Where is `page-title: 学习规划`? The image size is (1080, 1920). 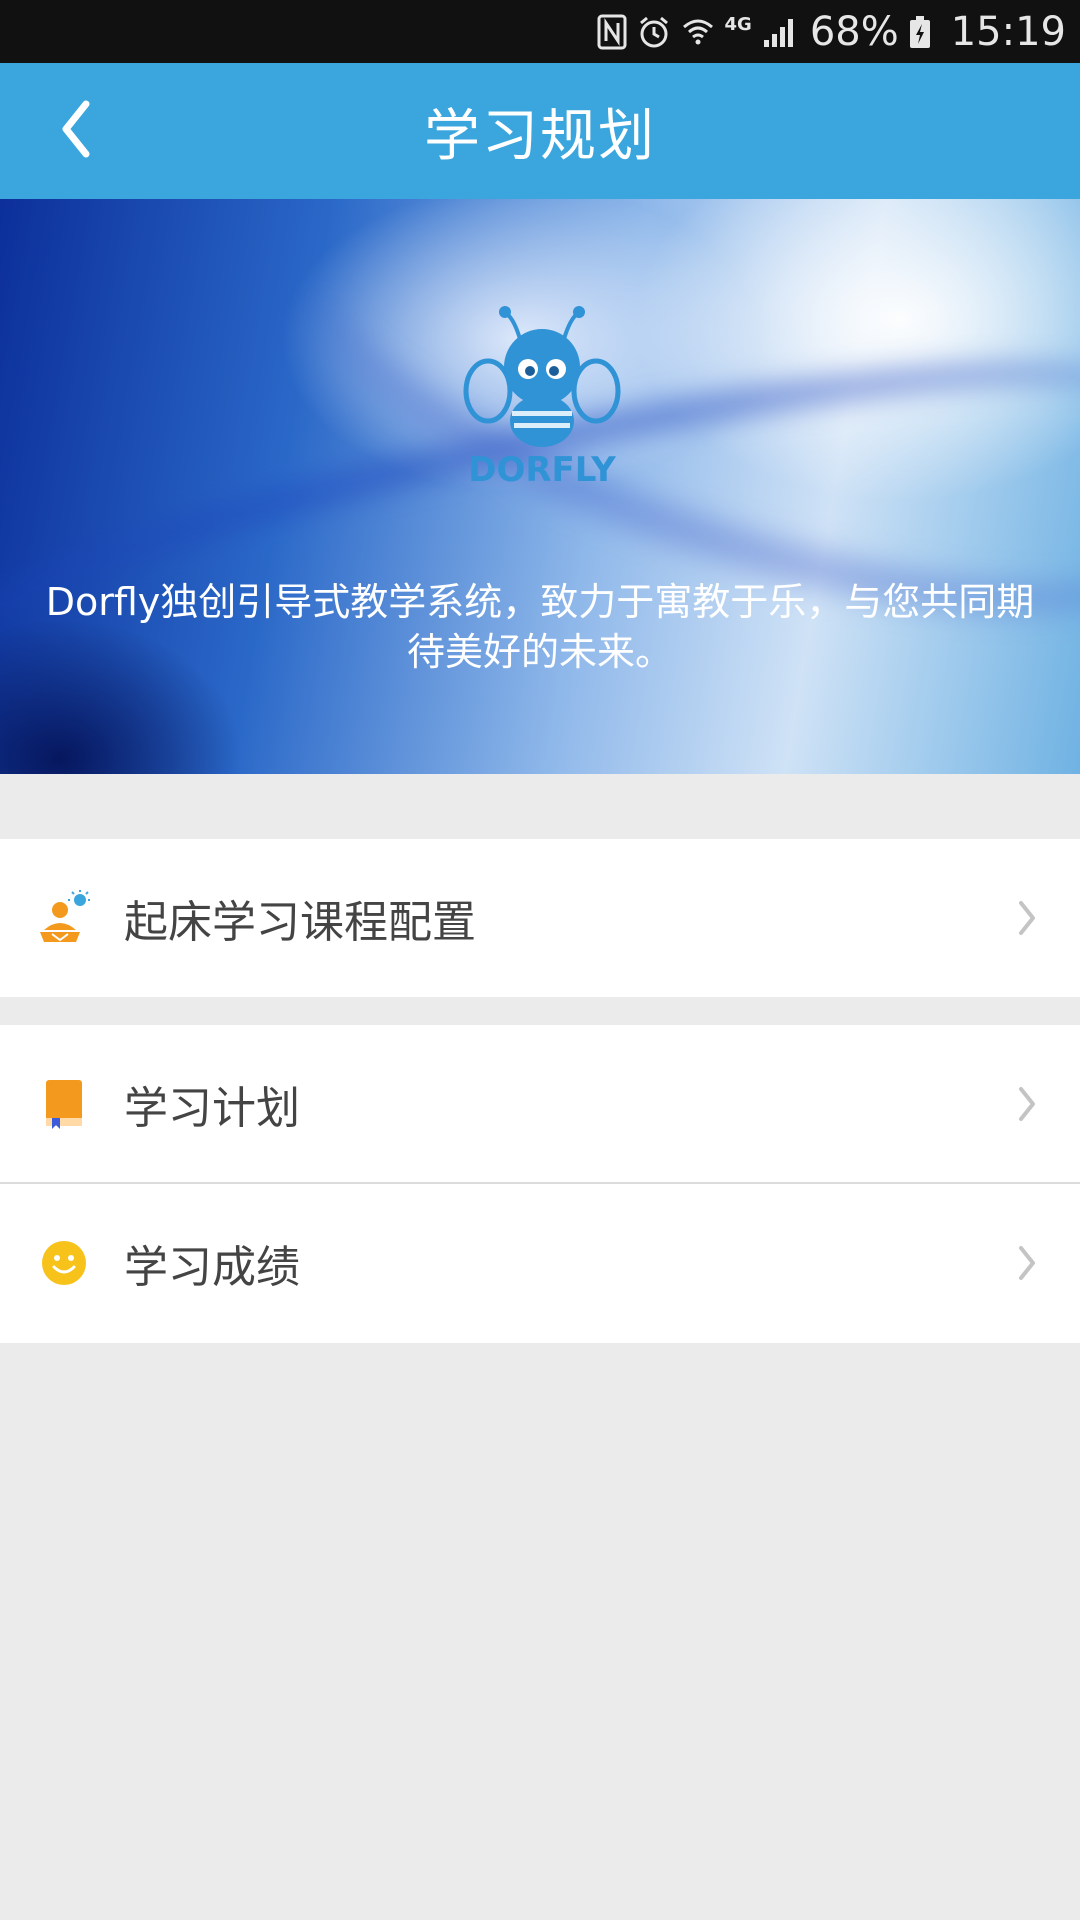 page-title: 学习规划 is located at coordinates (540, 136).